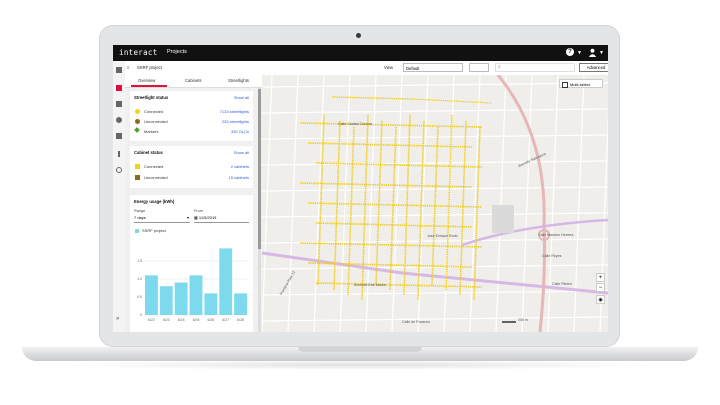 The height and width of the screenshot is (405, 720). What do you see at coordinates (181, 320) in the screenshot?
I see `x-tick-label: 6/24` at bounding box center [181, 320].